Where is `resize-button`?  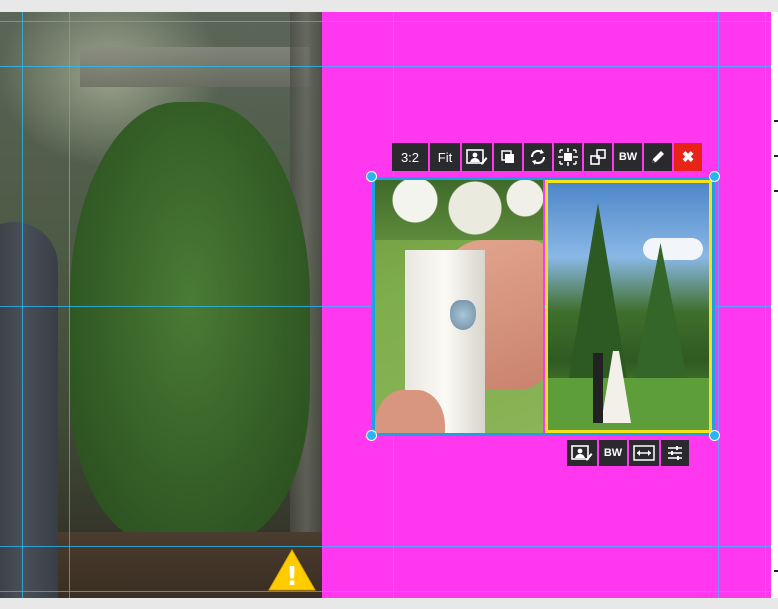
resize-button is located at coordinates (598, 157).